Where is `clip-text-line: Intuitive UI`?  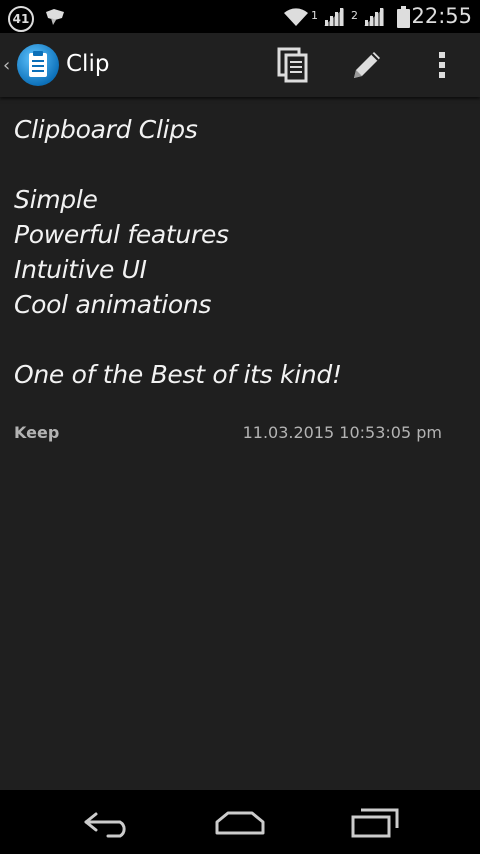
clip-text-line: Intuitive UI is located at coordinates (80, 269).